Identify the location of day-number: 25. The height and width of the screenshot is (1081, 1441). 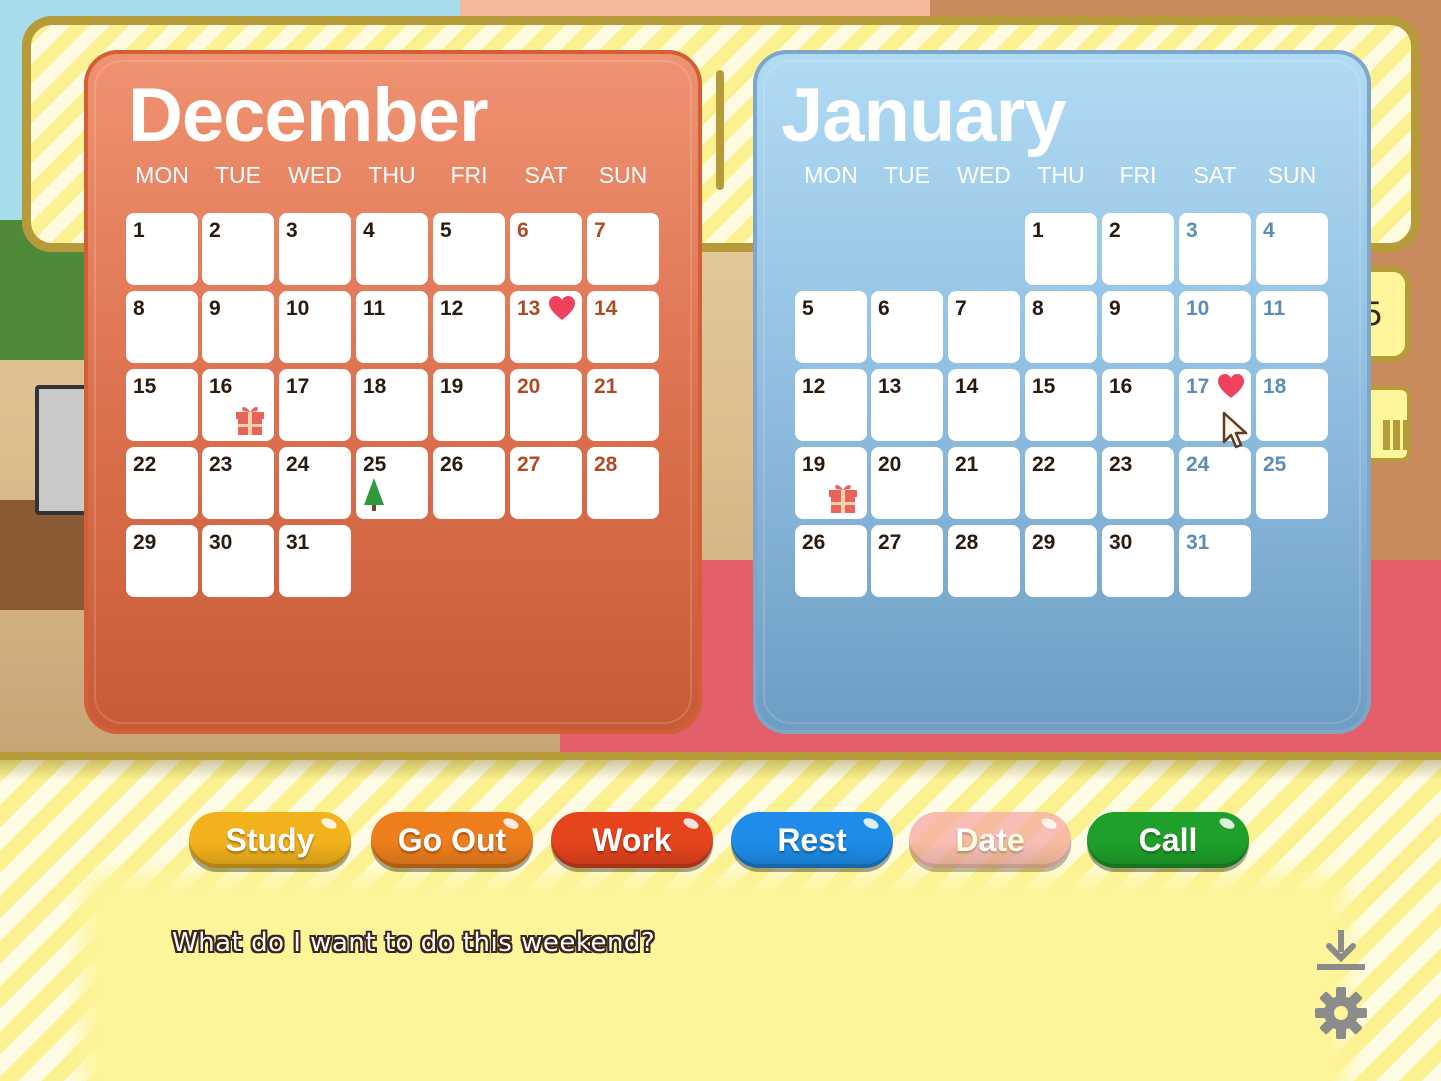
(1275, 464).